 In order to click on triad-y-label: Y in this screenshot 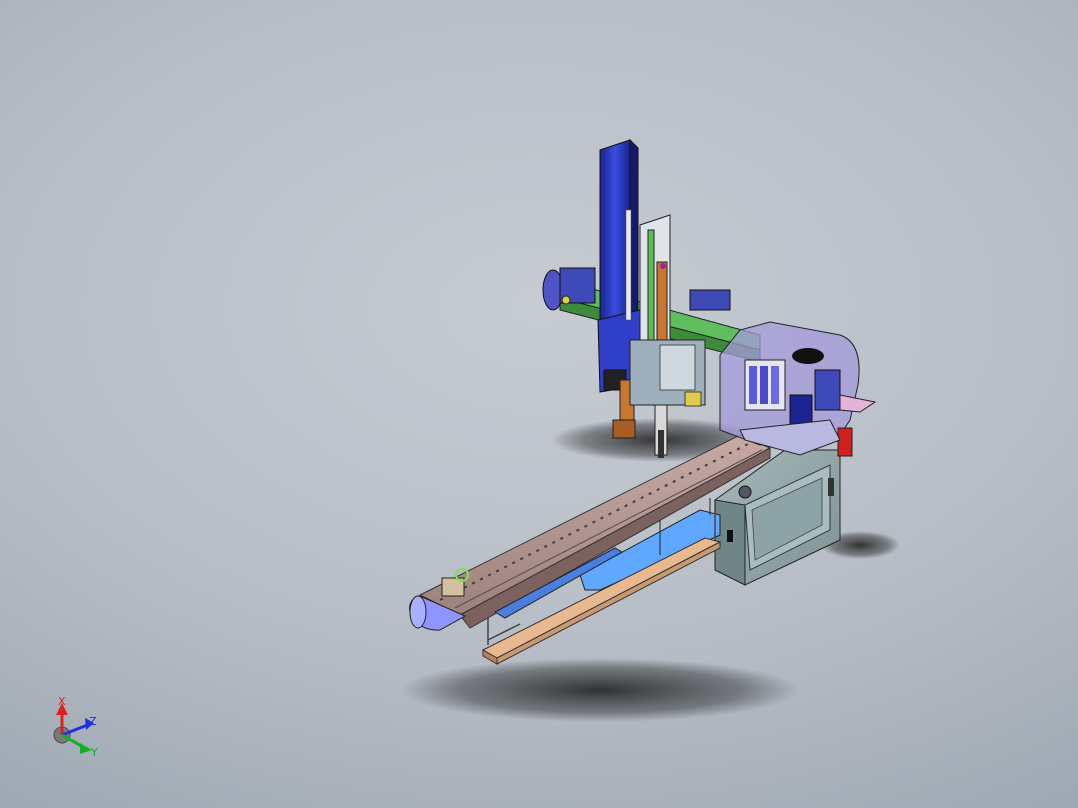, I will do `click(94, 752)`.